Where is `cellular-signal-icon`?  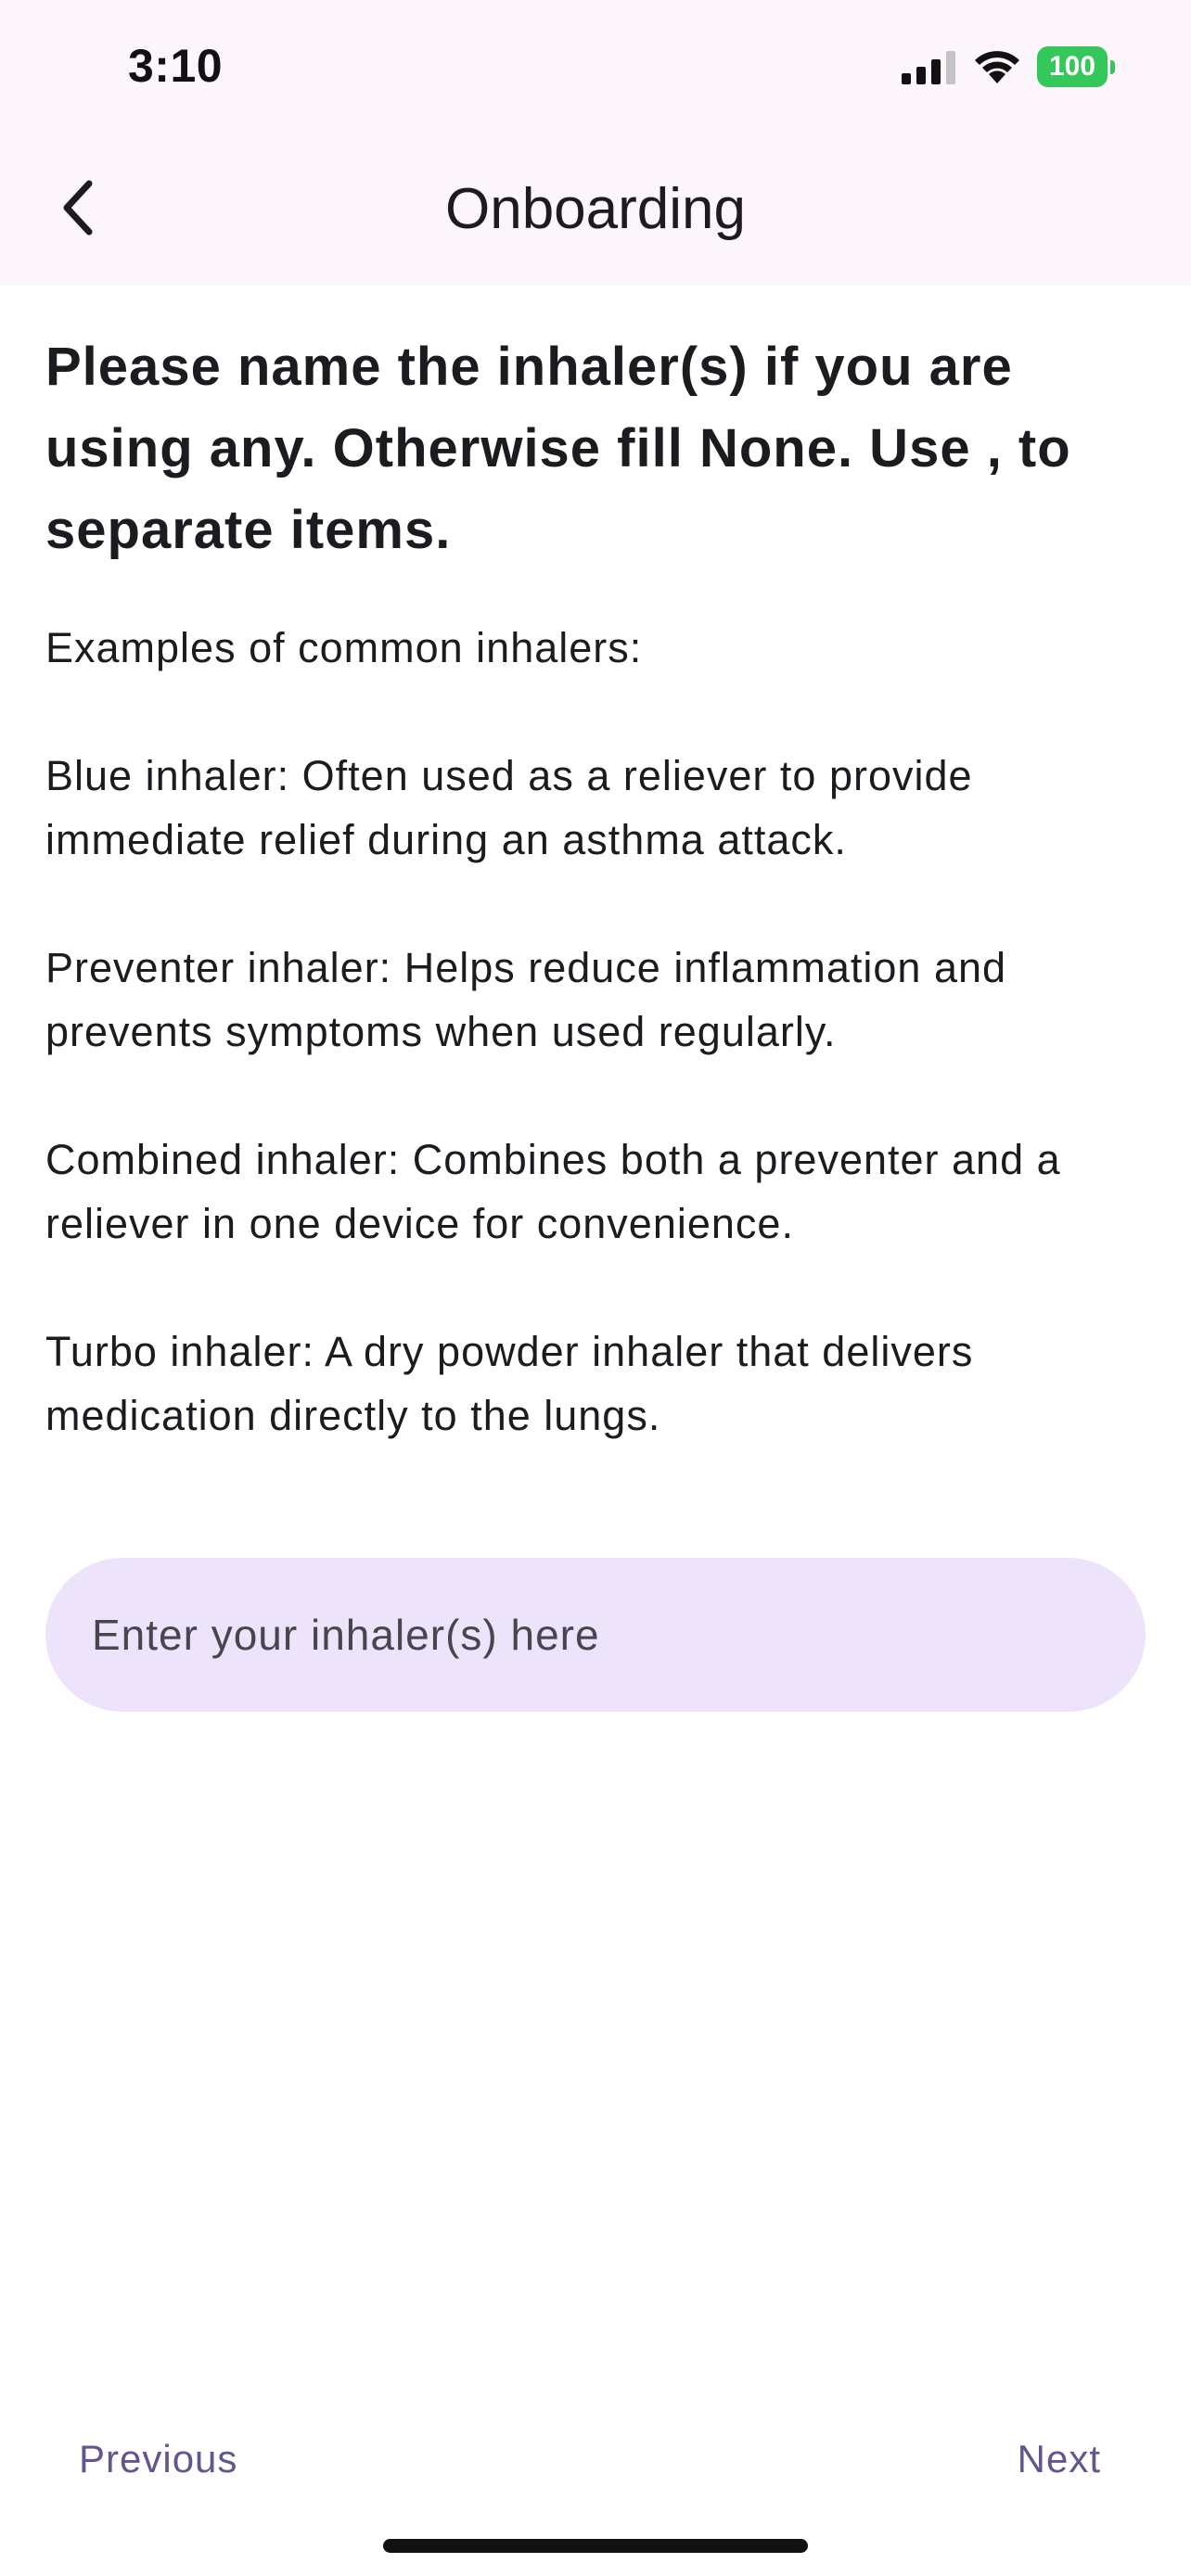 cellular-signal-icon is located at coordinates (929, 67).